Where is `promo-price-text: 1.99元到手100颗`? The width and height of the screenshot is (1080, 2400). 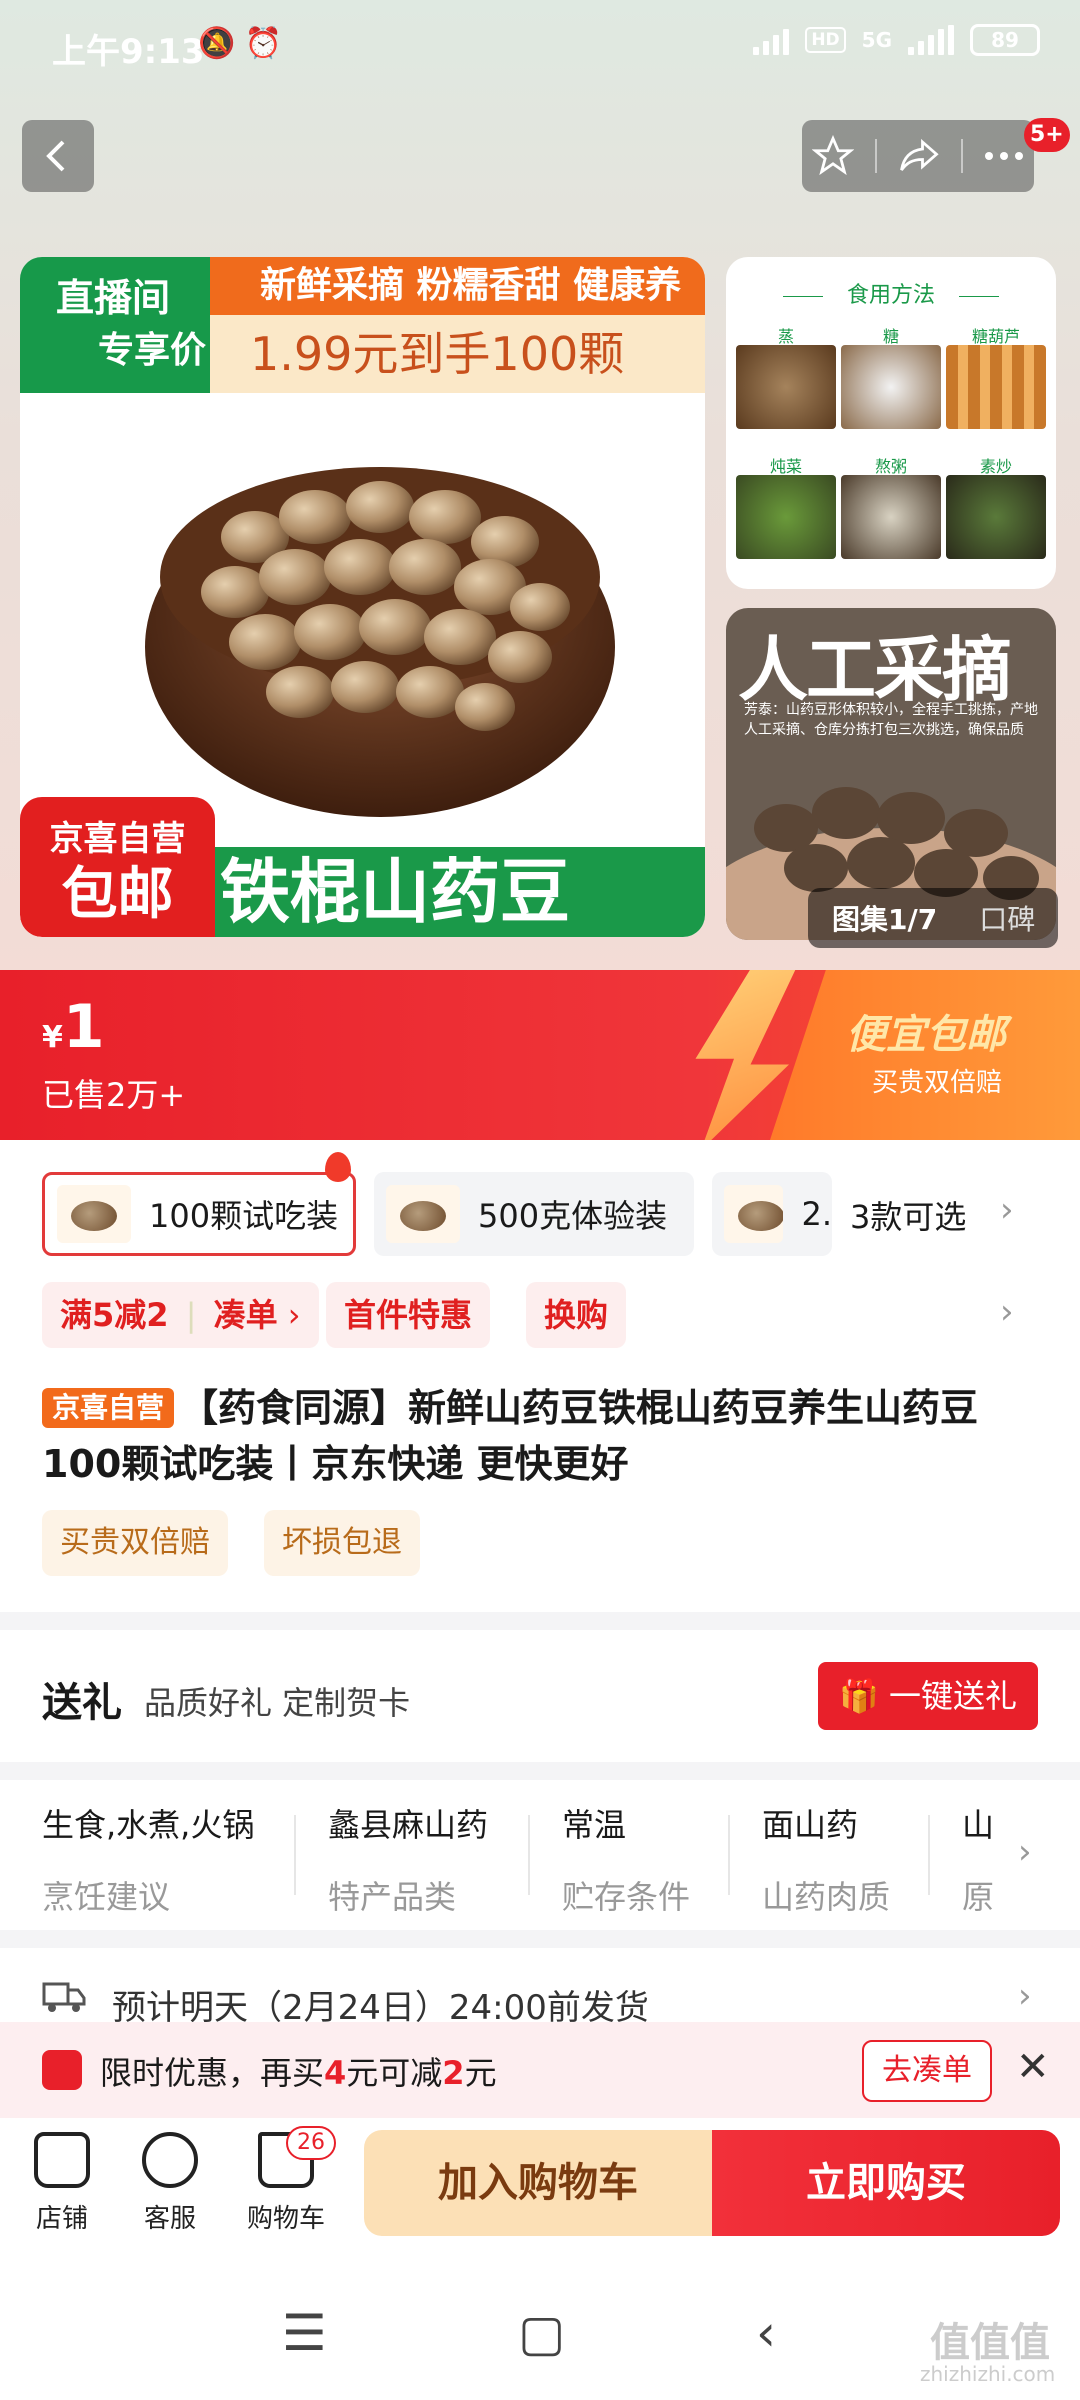
promo-price-text: 1.99元到手100颗 is located at coordinates (457, 354).